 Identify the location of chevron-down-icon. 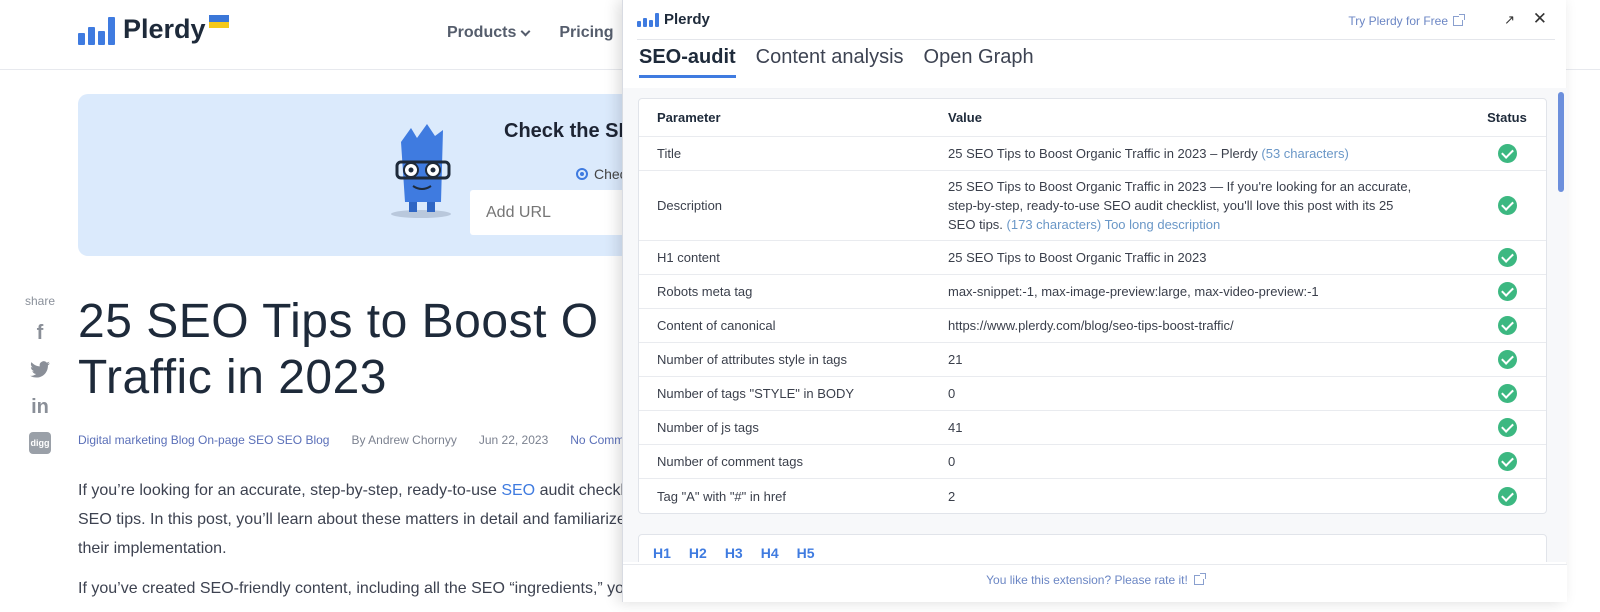
(525, 31).